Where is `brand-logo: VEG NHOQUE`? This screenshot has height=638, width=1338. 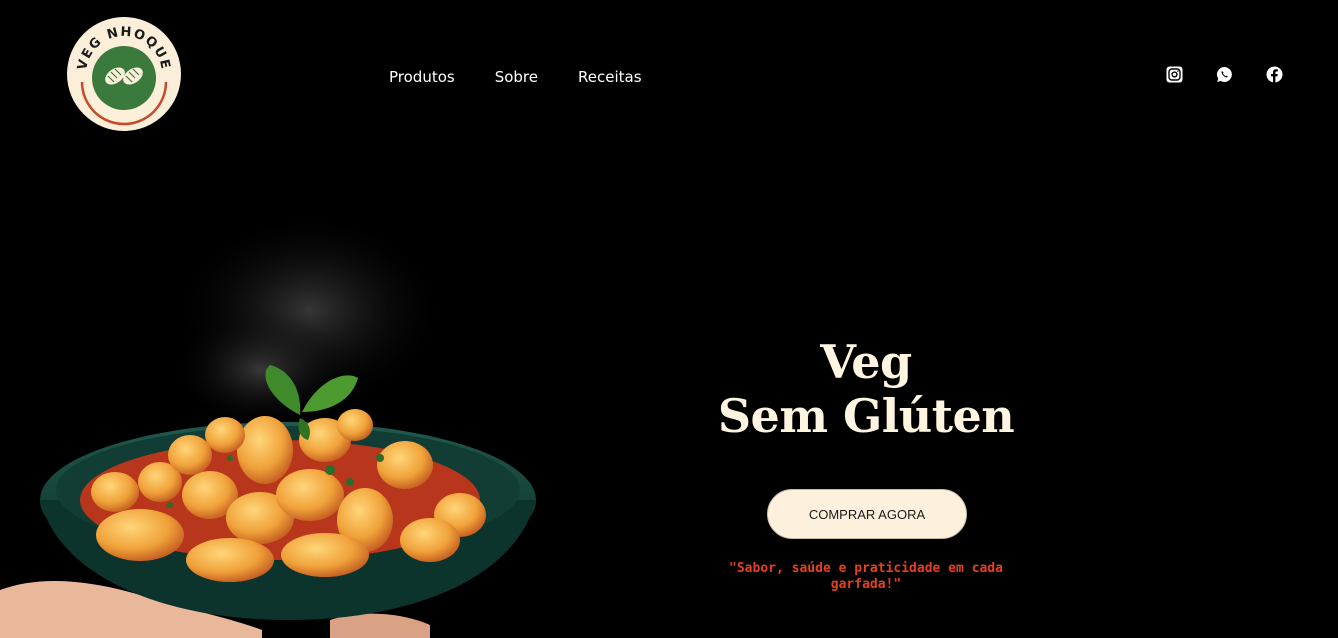
brand-logo: VEG NHOQUE is located at coordinates (124, 74).